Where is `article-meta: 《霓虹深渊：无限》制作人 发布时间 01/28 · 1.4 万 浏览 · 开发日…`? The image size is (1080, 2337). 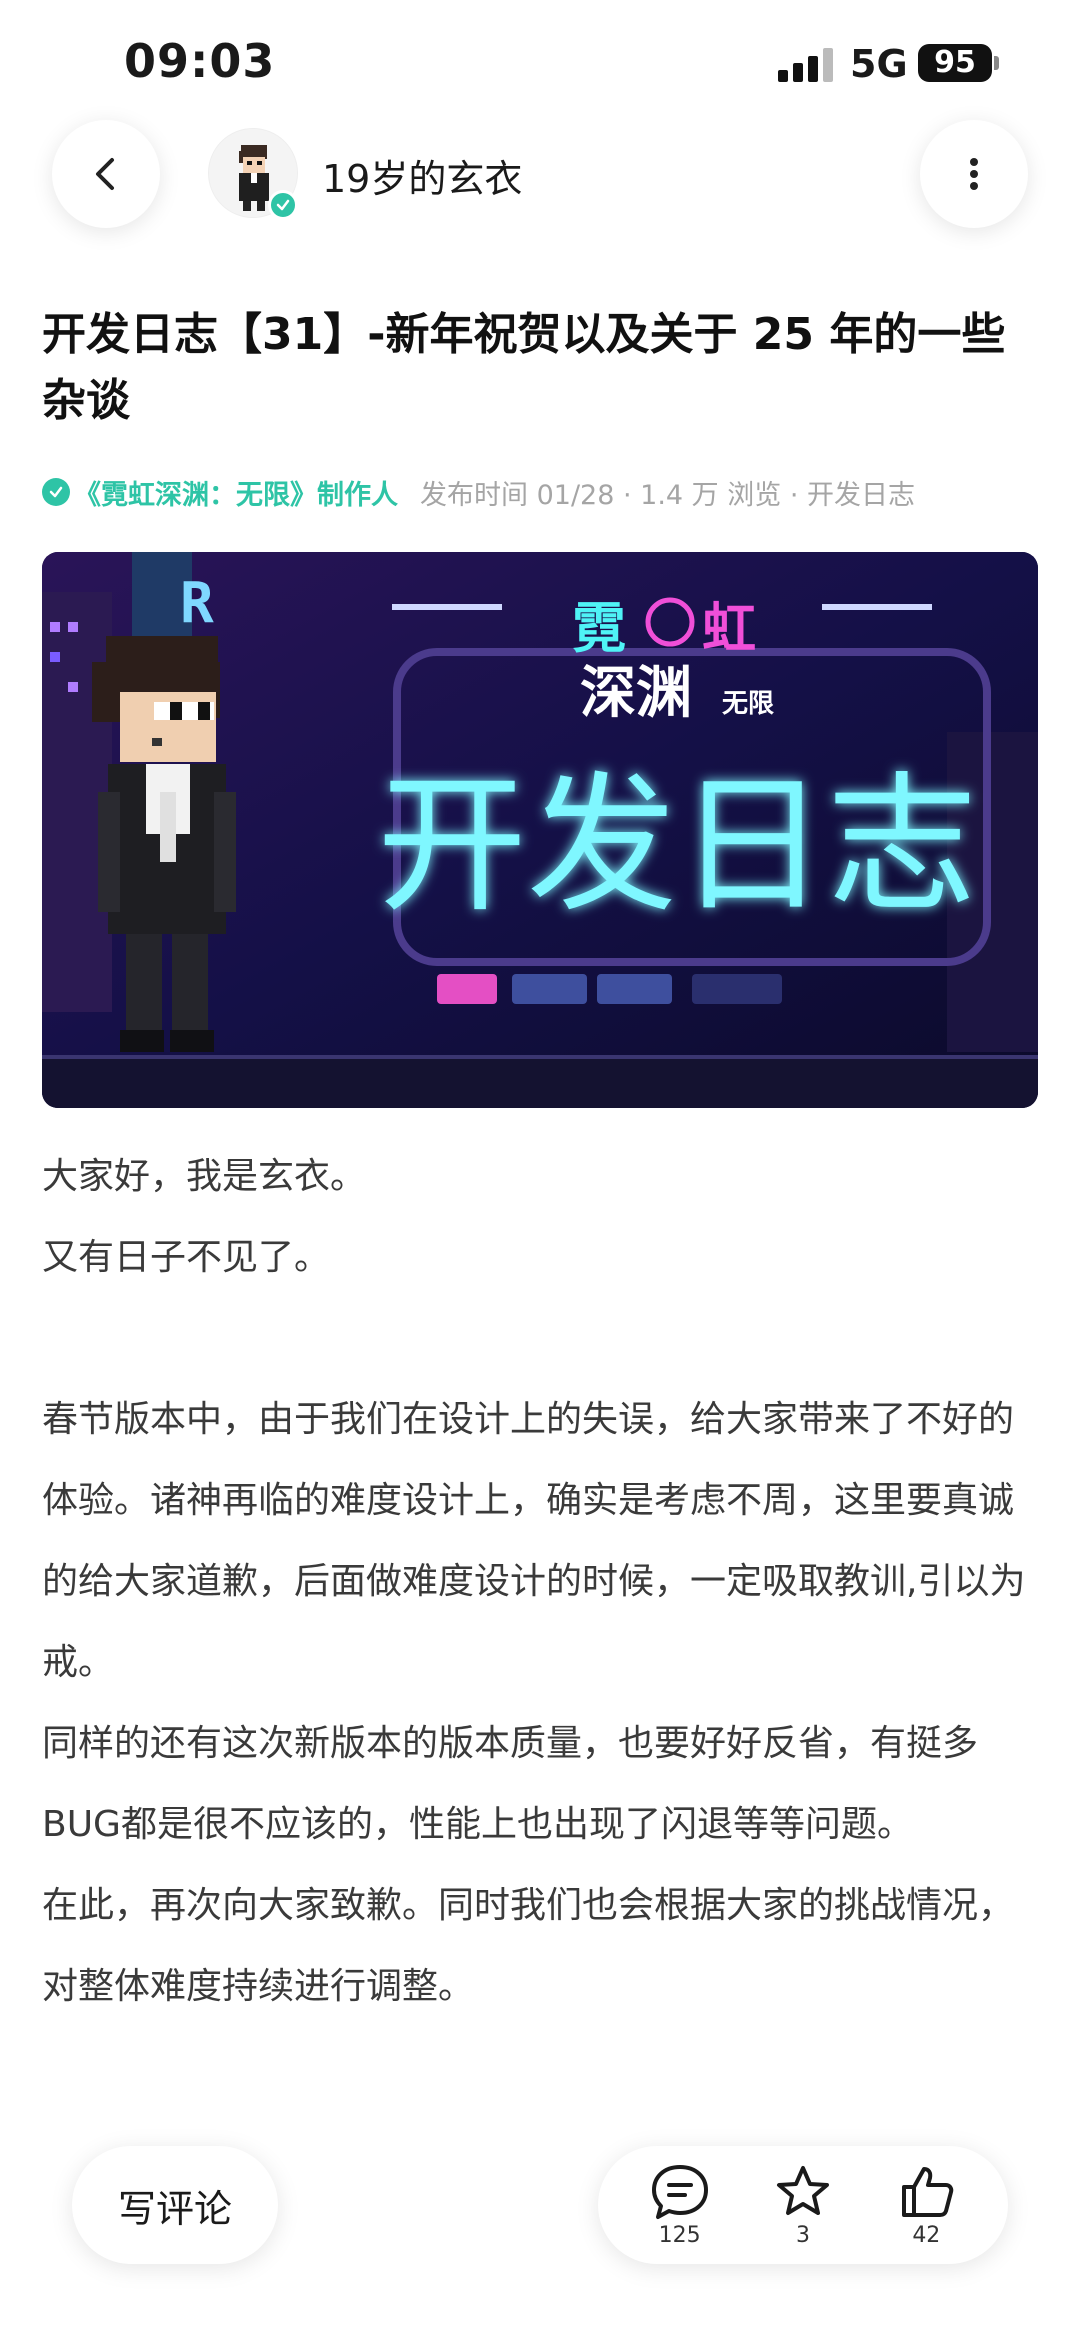
article-meta: 《霓虹深渊：无限》制作人 发布时间 01/28 · 1.4 万 浏览 · 开发日… is located at coordinates (478, 492).